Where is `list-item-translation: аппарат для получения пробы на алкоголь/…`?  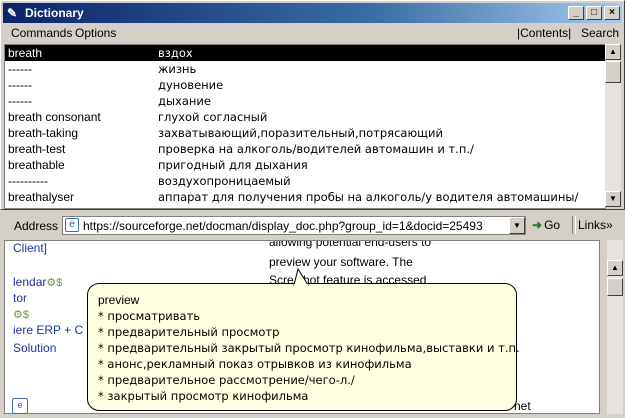
list-item-translation: аппарат для получения пробы на алкоголь/… is located at coordinates (368, 197).